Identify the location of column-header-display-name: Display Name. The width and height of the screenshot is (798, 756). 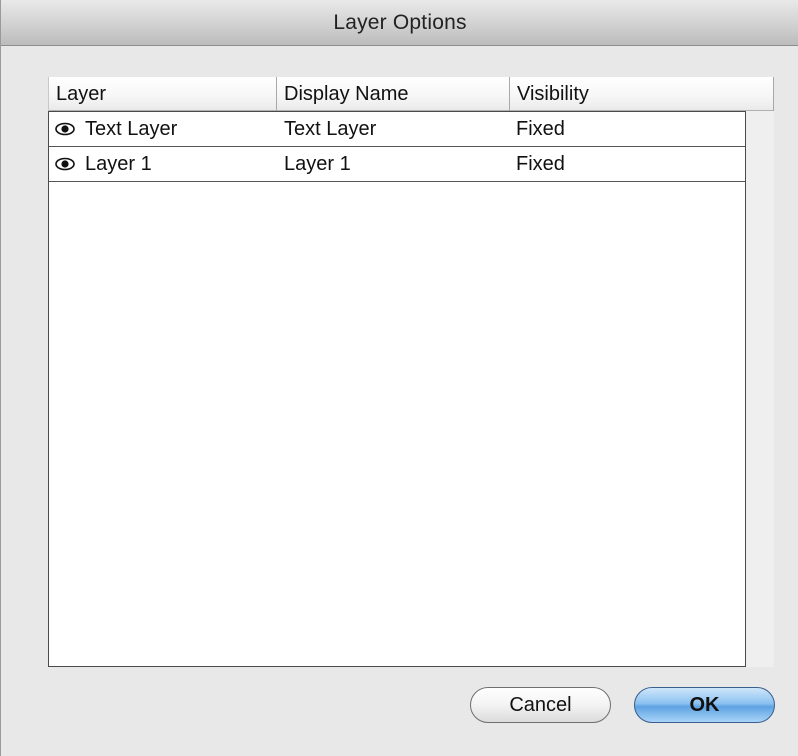
(392, 94).